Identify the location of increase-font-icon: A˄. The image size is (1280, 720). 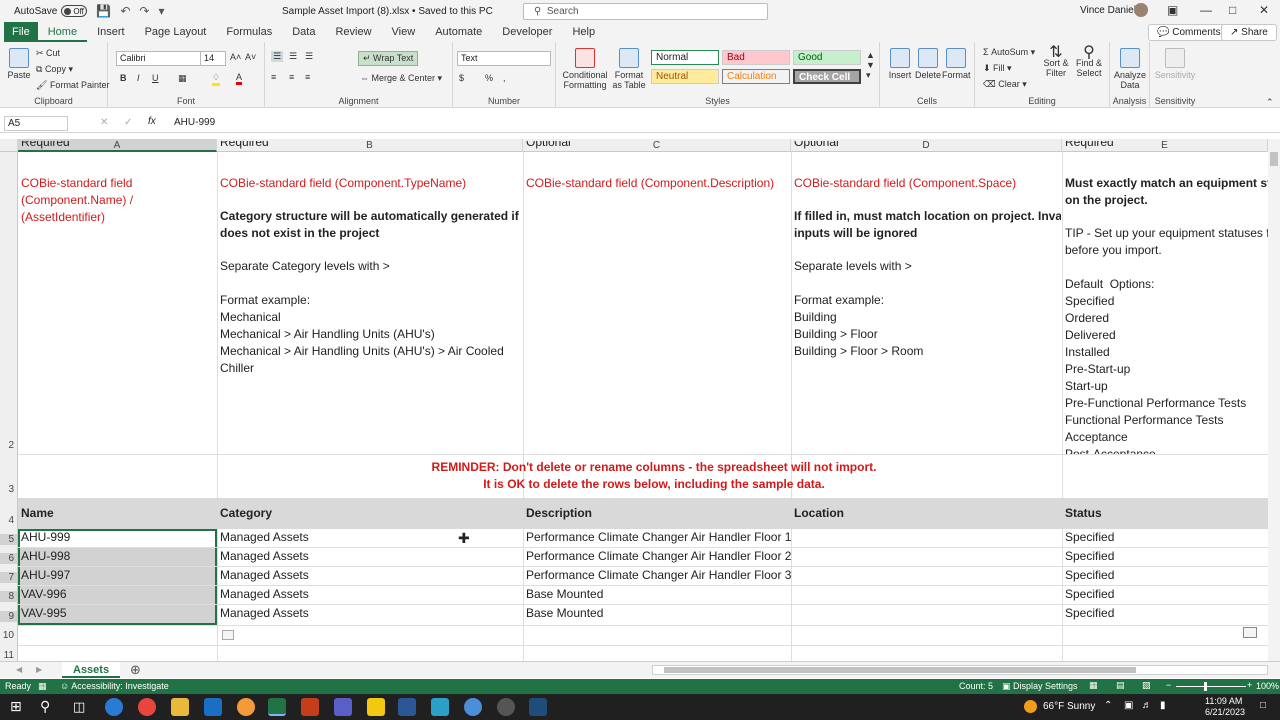
(235, 57).